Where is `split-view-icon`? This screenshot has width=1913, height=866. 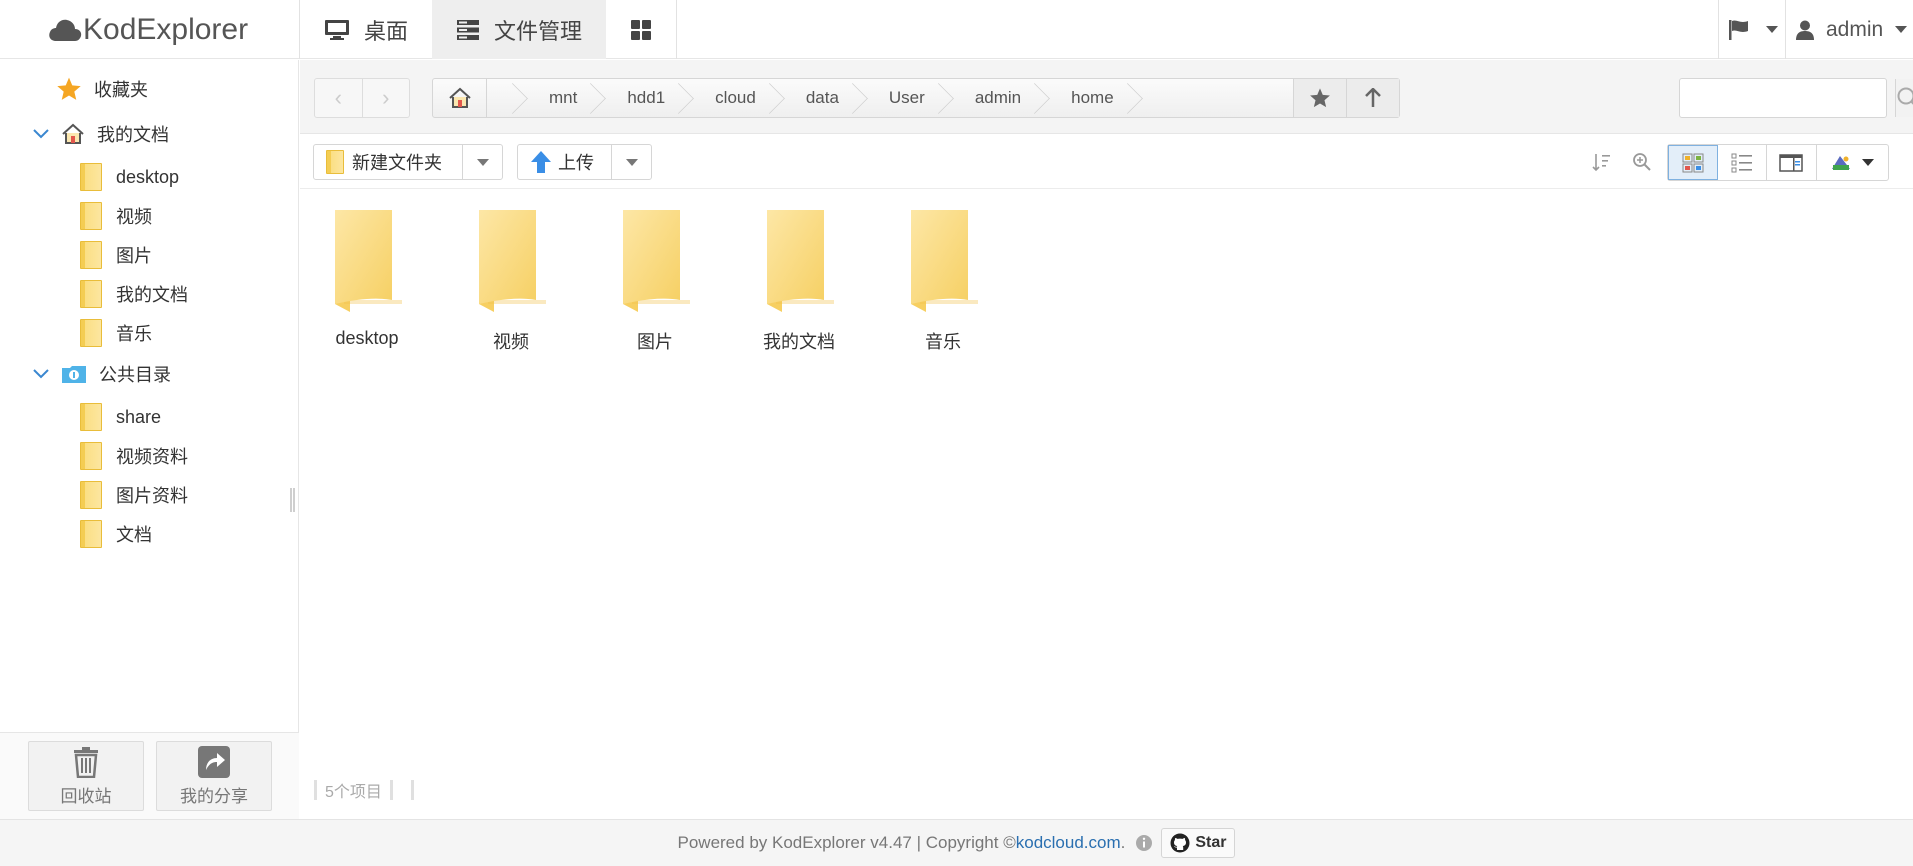
split-view-icon is located at coordinates (1791, 162).